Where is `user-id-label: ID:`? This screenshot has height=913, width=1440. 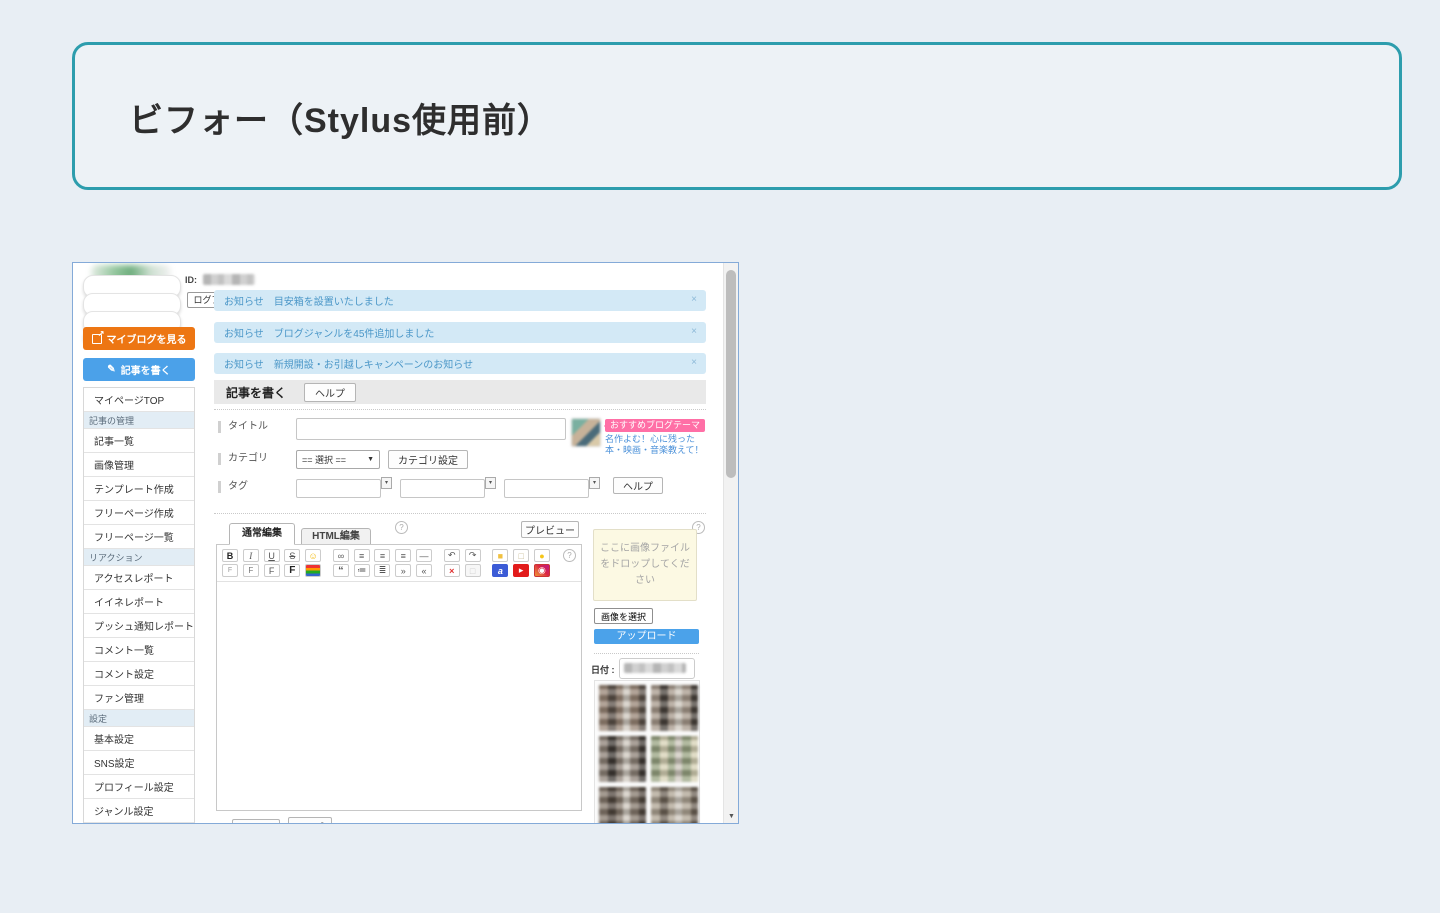 user-id-label: ID: is located at coordinates (191, 280).